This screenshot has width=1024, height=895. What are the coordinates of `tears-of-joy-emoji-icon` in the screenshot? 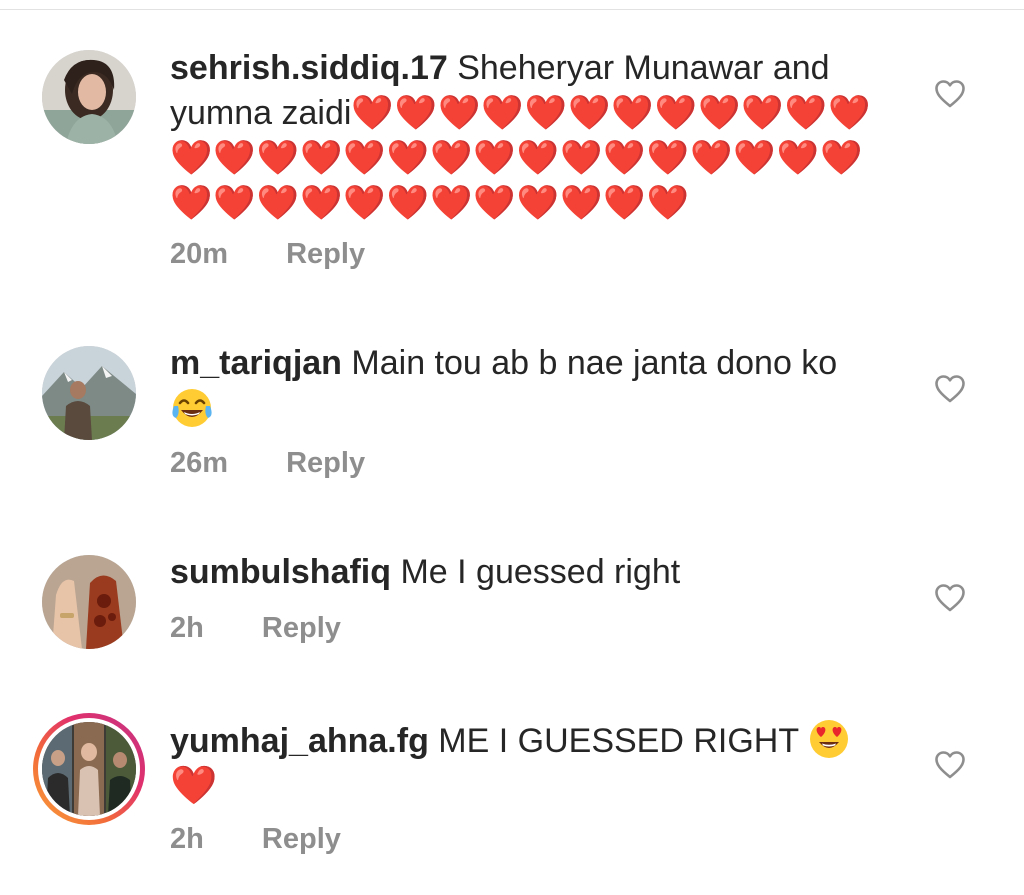 It's located at (192, 408).